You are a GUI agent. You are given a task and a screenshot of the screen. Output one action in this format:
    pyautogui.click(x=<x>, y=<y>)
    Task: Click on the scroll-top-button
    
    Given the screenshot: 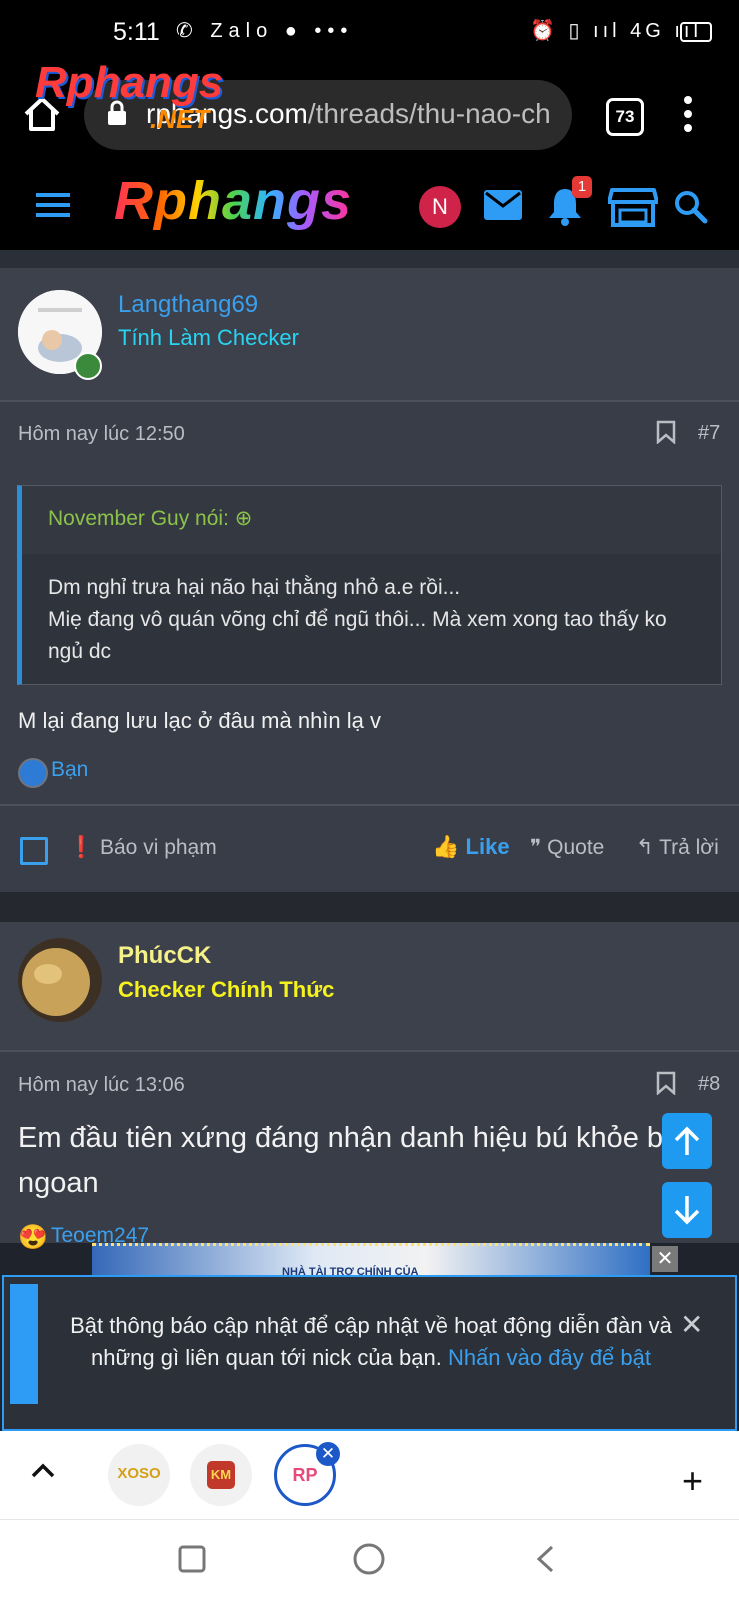 What is the action you would take?
    pyautogui.click(x=687, y=1141)
    